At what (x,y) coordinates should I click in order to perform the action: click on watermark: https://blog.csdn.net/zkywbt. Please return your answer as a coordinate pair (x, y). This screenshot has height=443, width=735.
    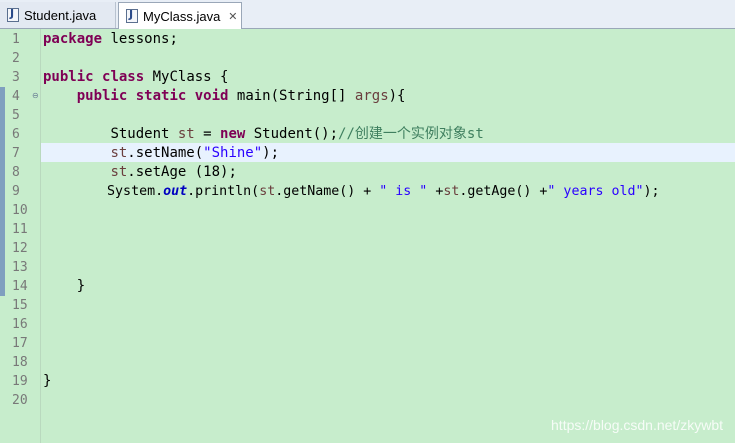
    Looking at the image, I should click on (637, 425).